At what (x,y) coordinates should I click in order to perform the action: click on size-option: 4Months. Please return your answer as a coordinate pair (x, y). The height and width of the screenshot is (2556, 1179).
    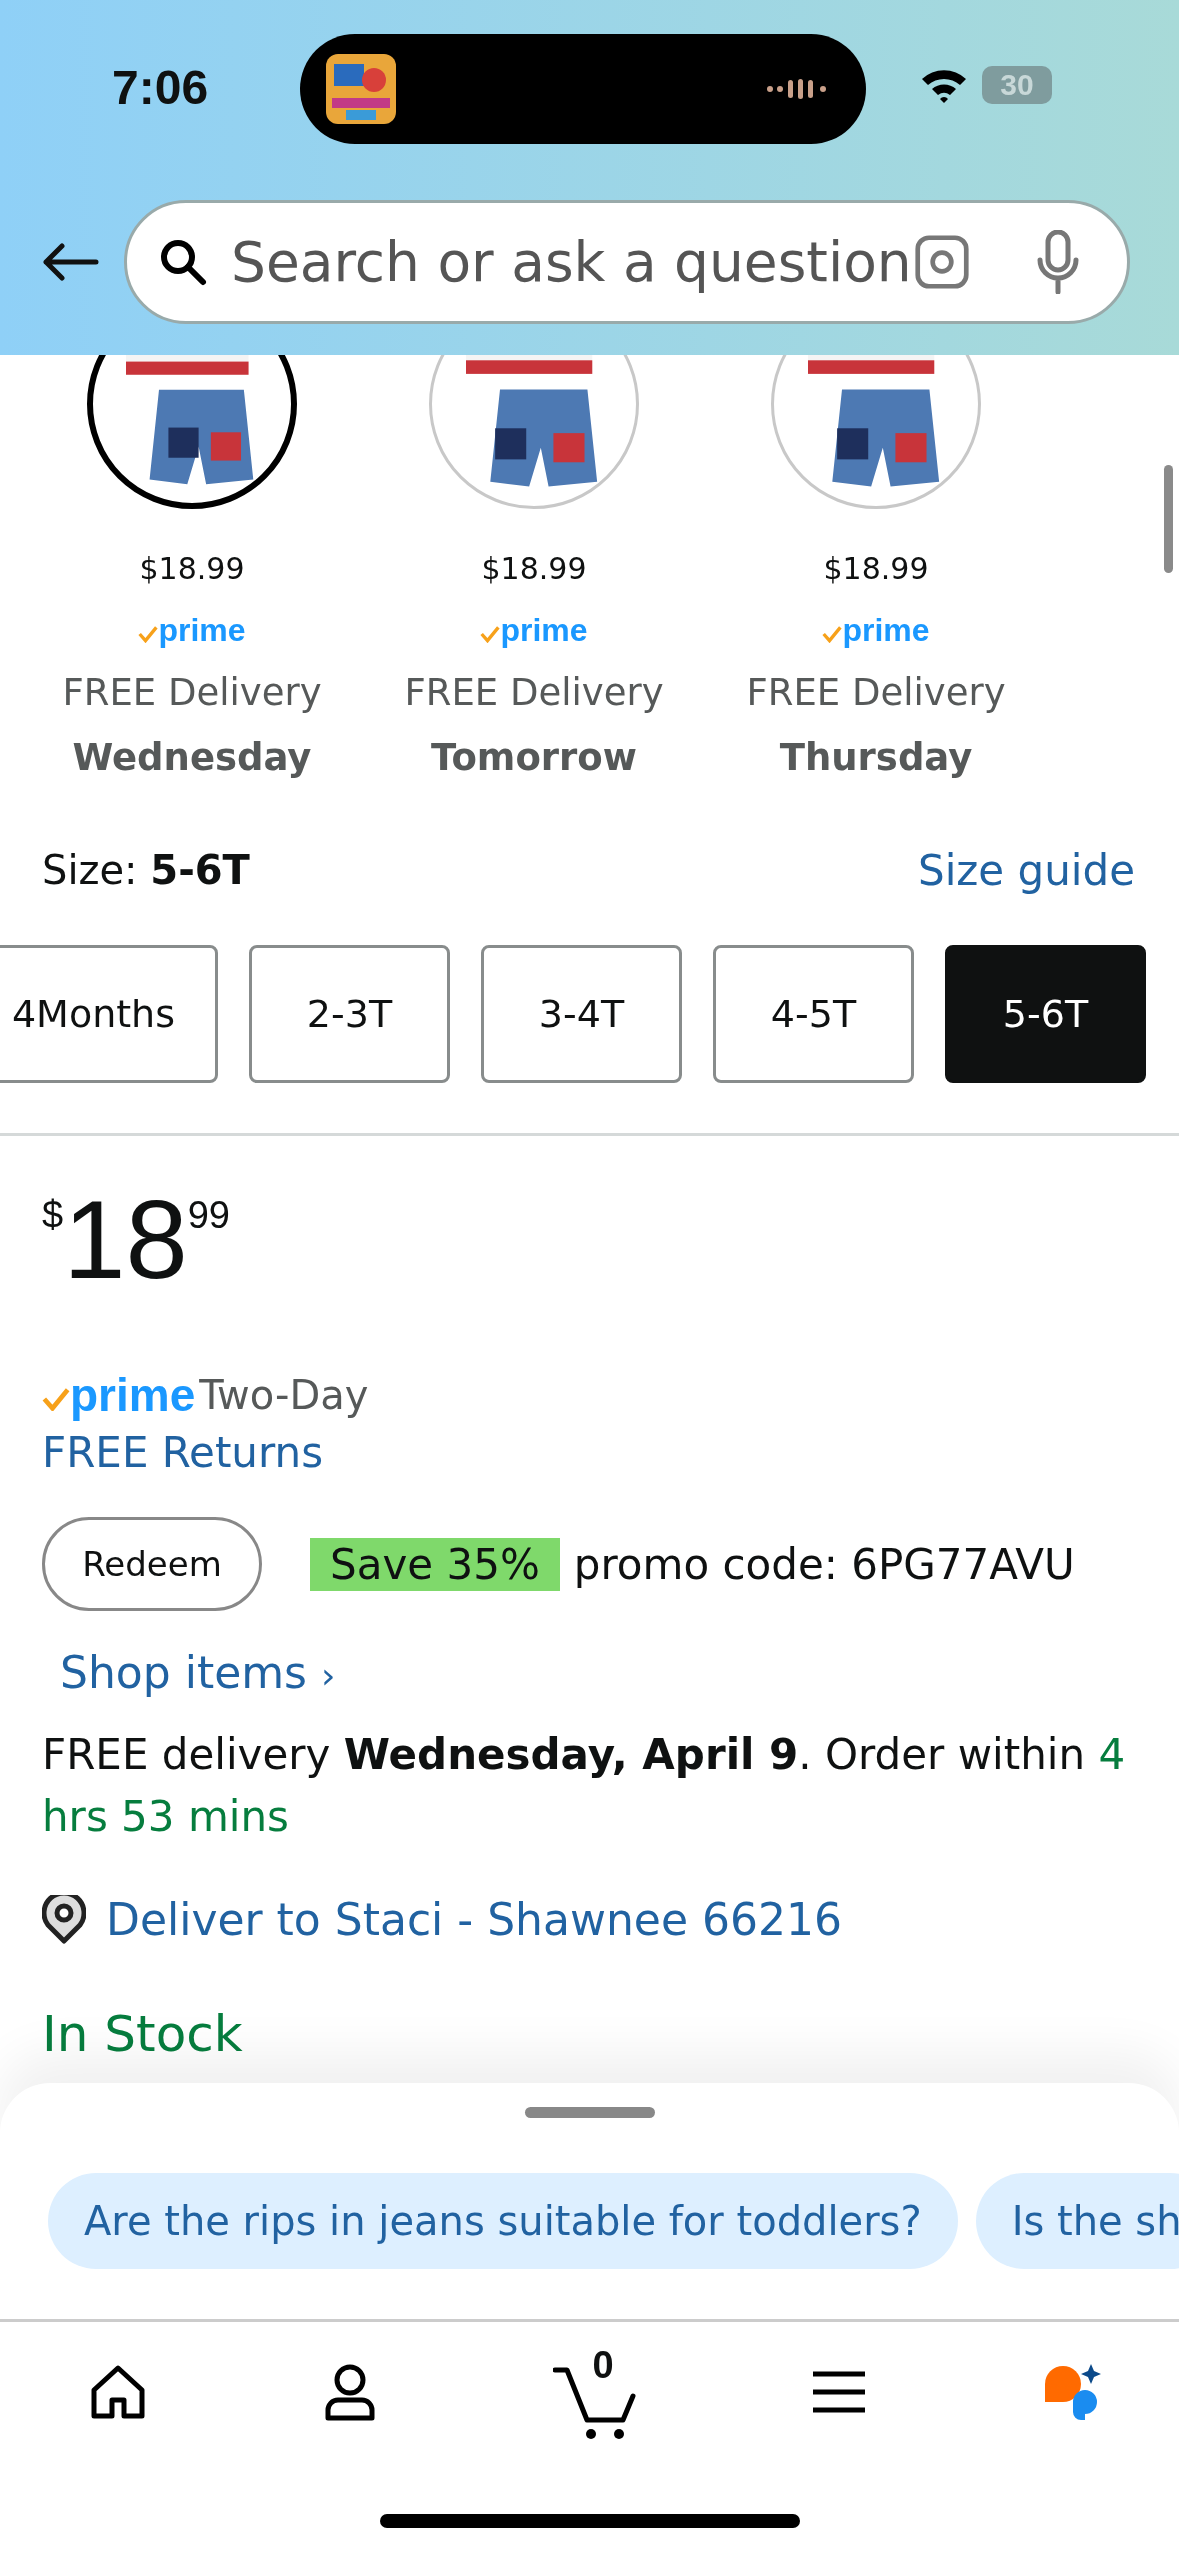
    Looking at the image, I should click on (109, 1014).